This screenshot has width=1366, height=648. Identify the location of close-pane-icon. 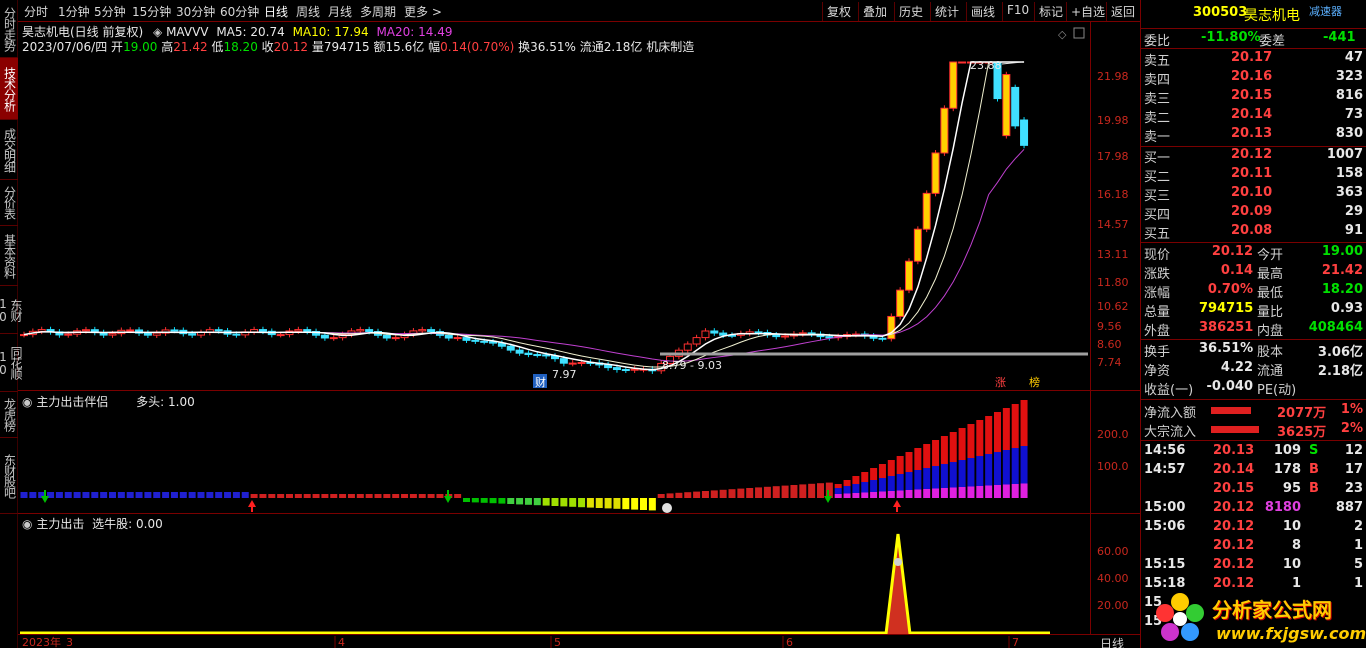
(1079, 33).